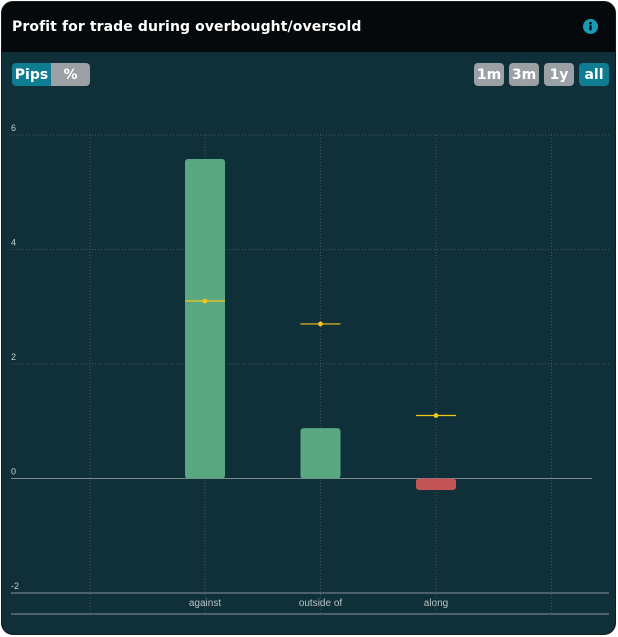 The height and width of the screenshot is (637, 618). I want to click on y-tick-label: 6, so click(13, 128).